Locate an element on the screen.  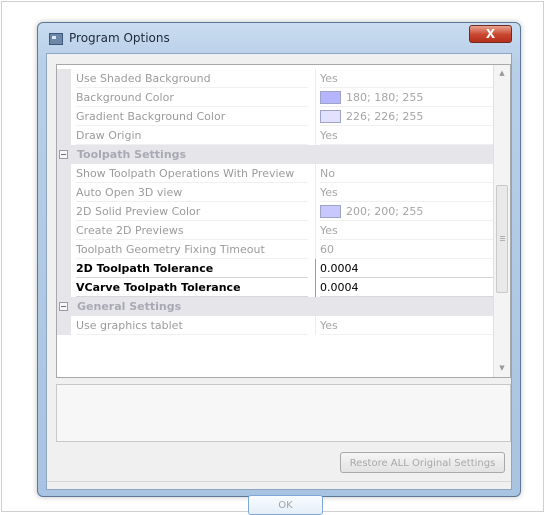
property-name: Use graphics tablet is located at coordinates (192, 325).